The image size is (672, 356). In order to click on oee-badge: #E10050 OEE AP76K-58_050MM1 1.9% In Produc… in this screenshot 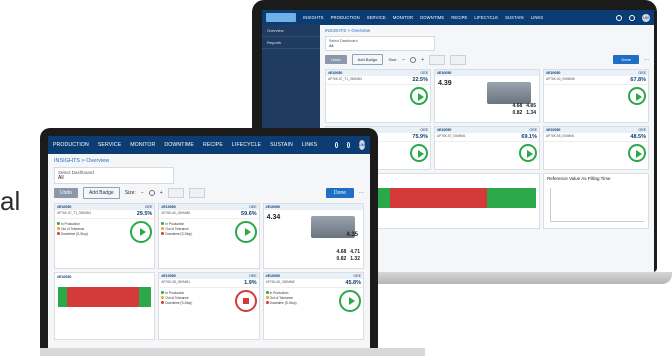, I will do `click(209, 306)`.